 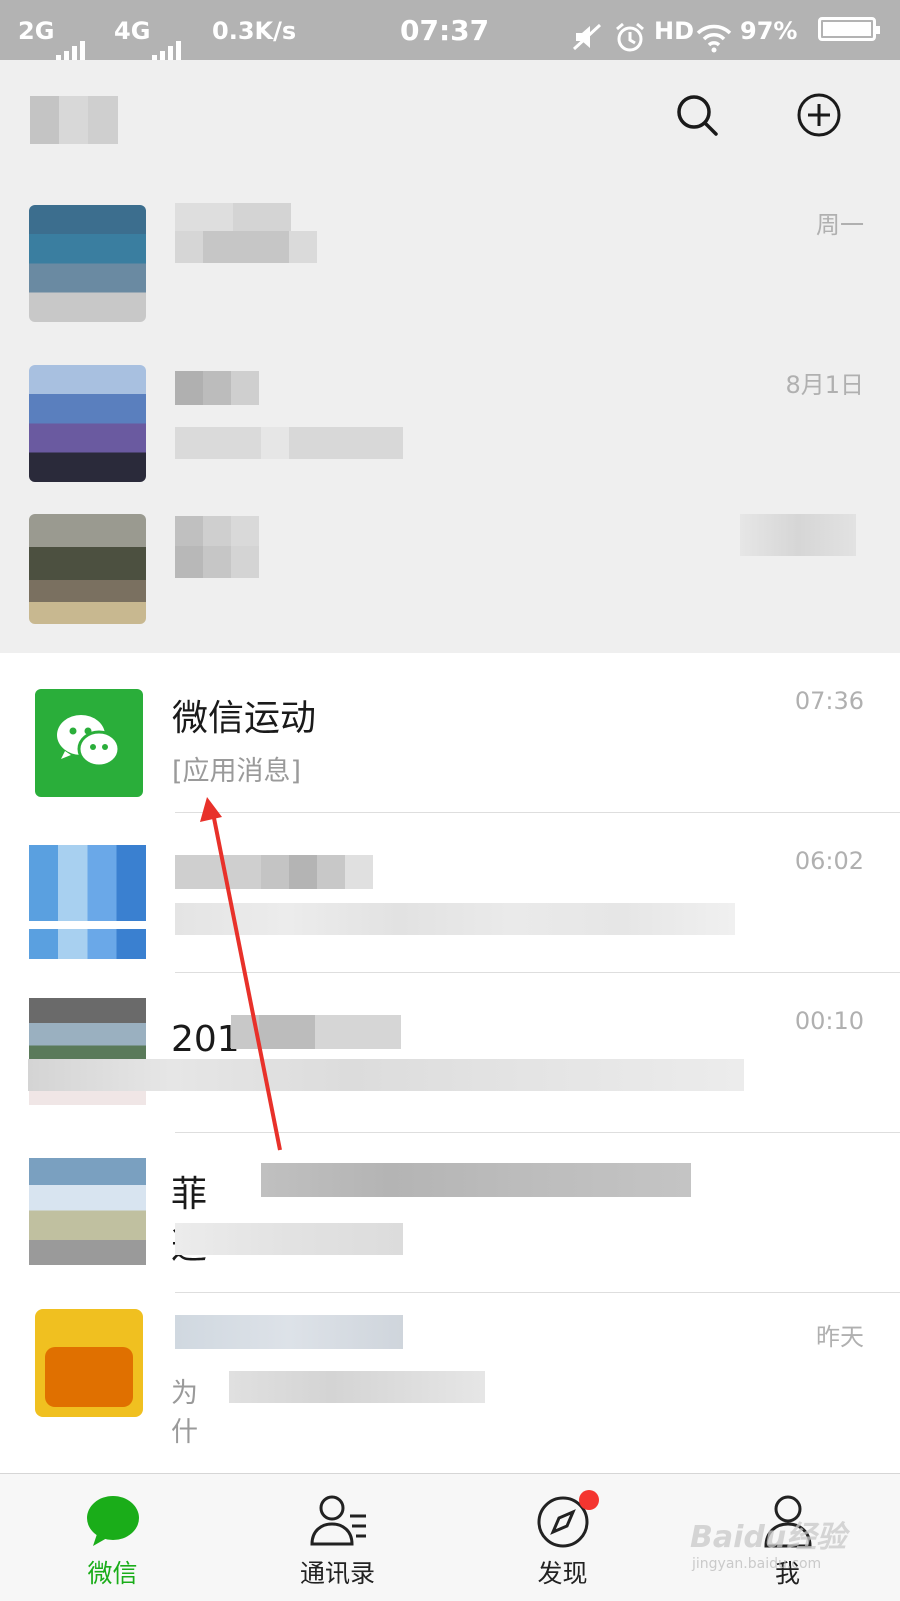 I want to click on tab-contacts: 通讯录, so click(x=337, y=1537).